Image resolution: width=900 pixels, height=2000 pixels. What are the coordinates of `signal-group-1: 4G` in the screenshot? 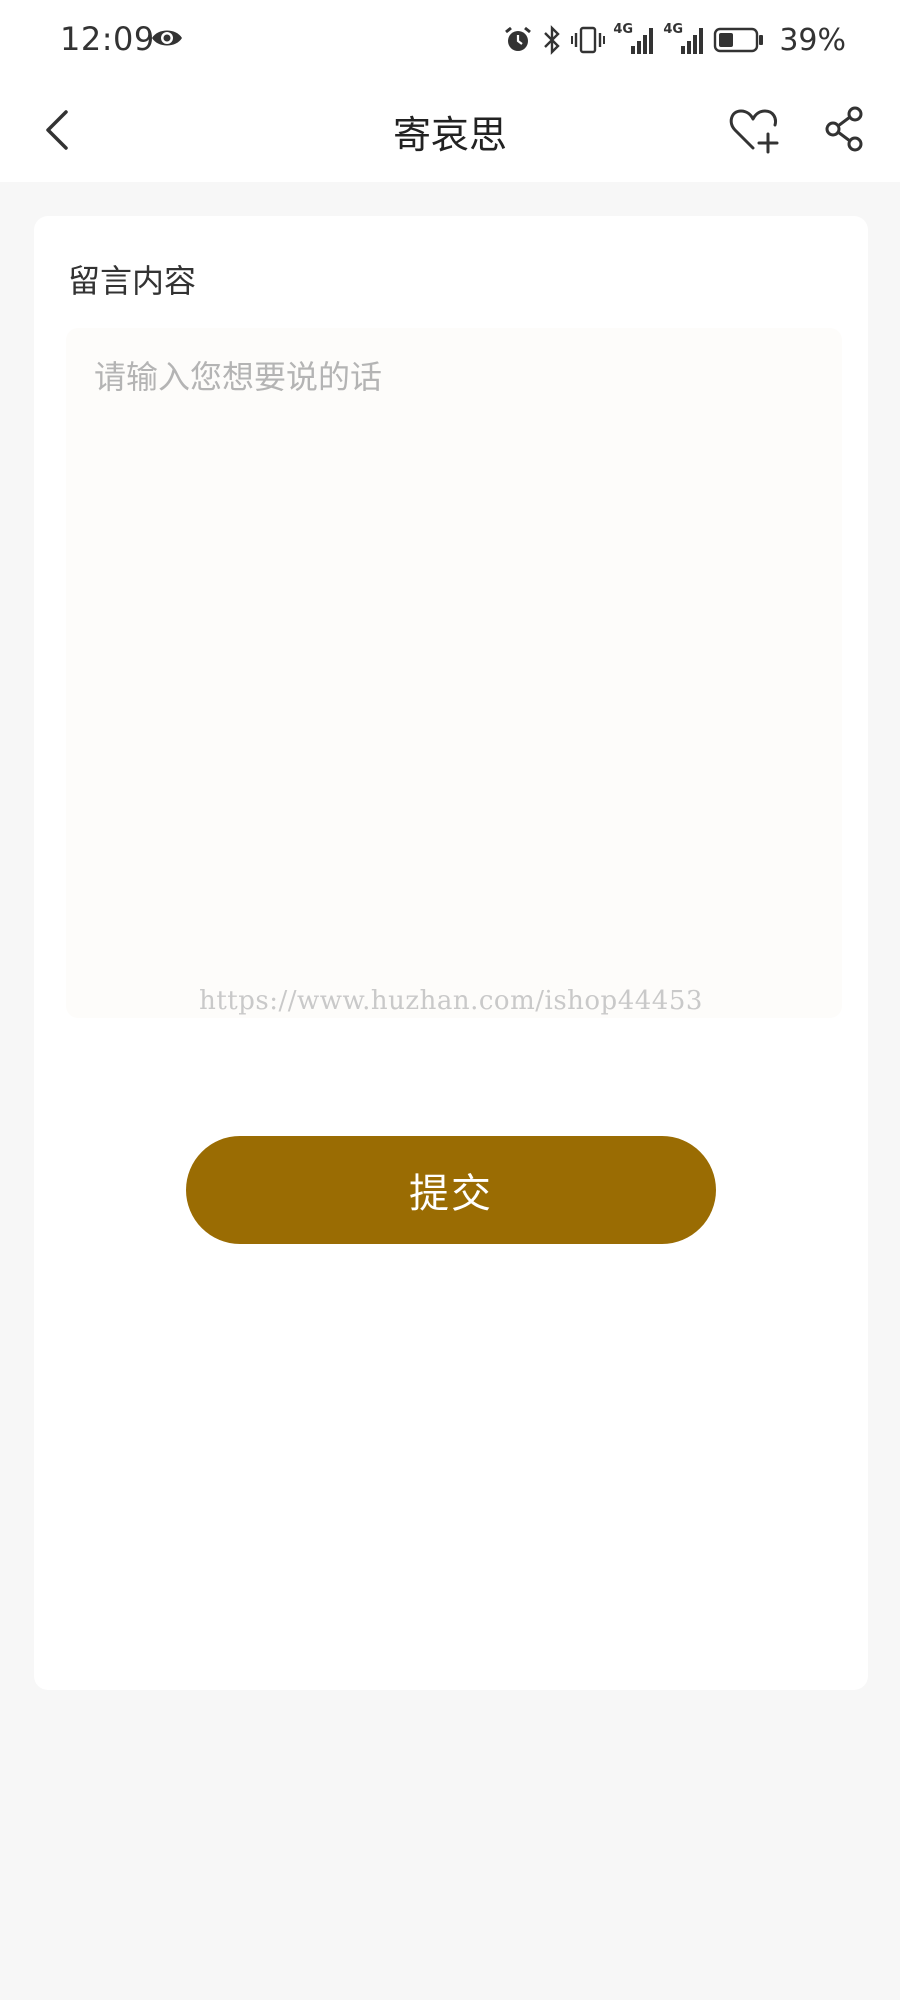 It's located at (634, 39).